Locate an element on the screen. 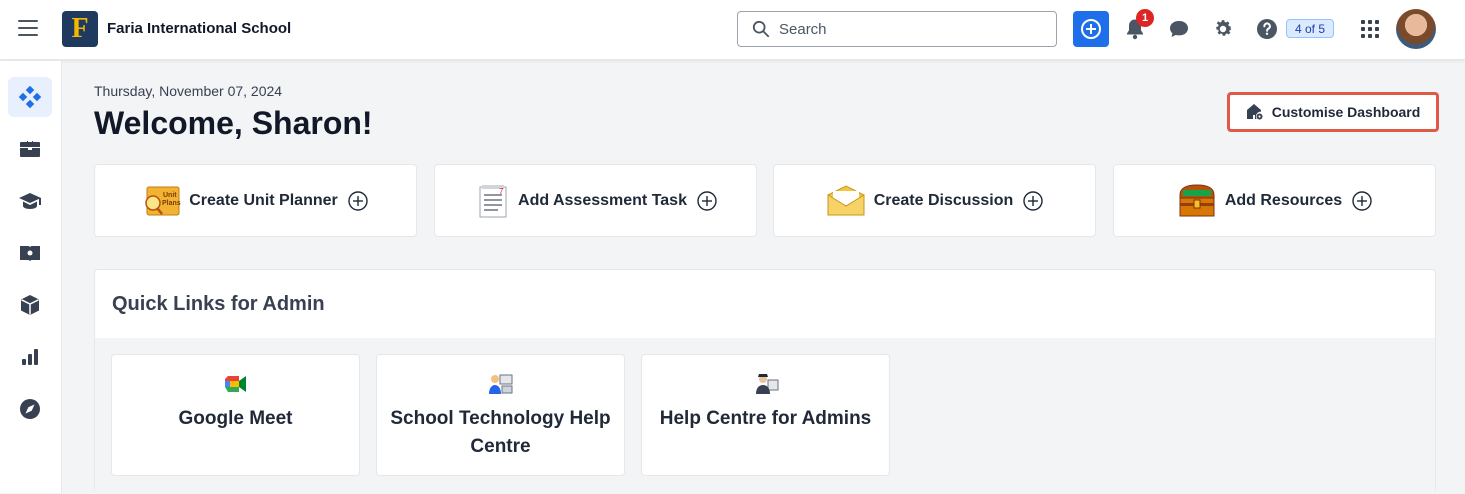  sidebar-item-explore is located at coordinates (30, 409).